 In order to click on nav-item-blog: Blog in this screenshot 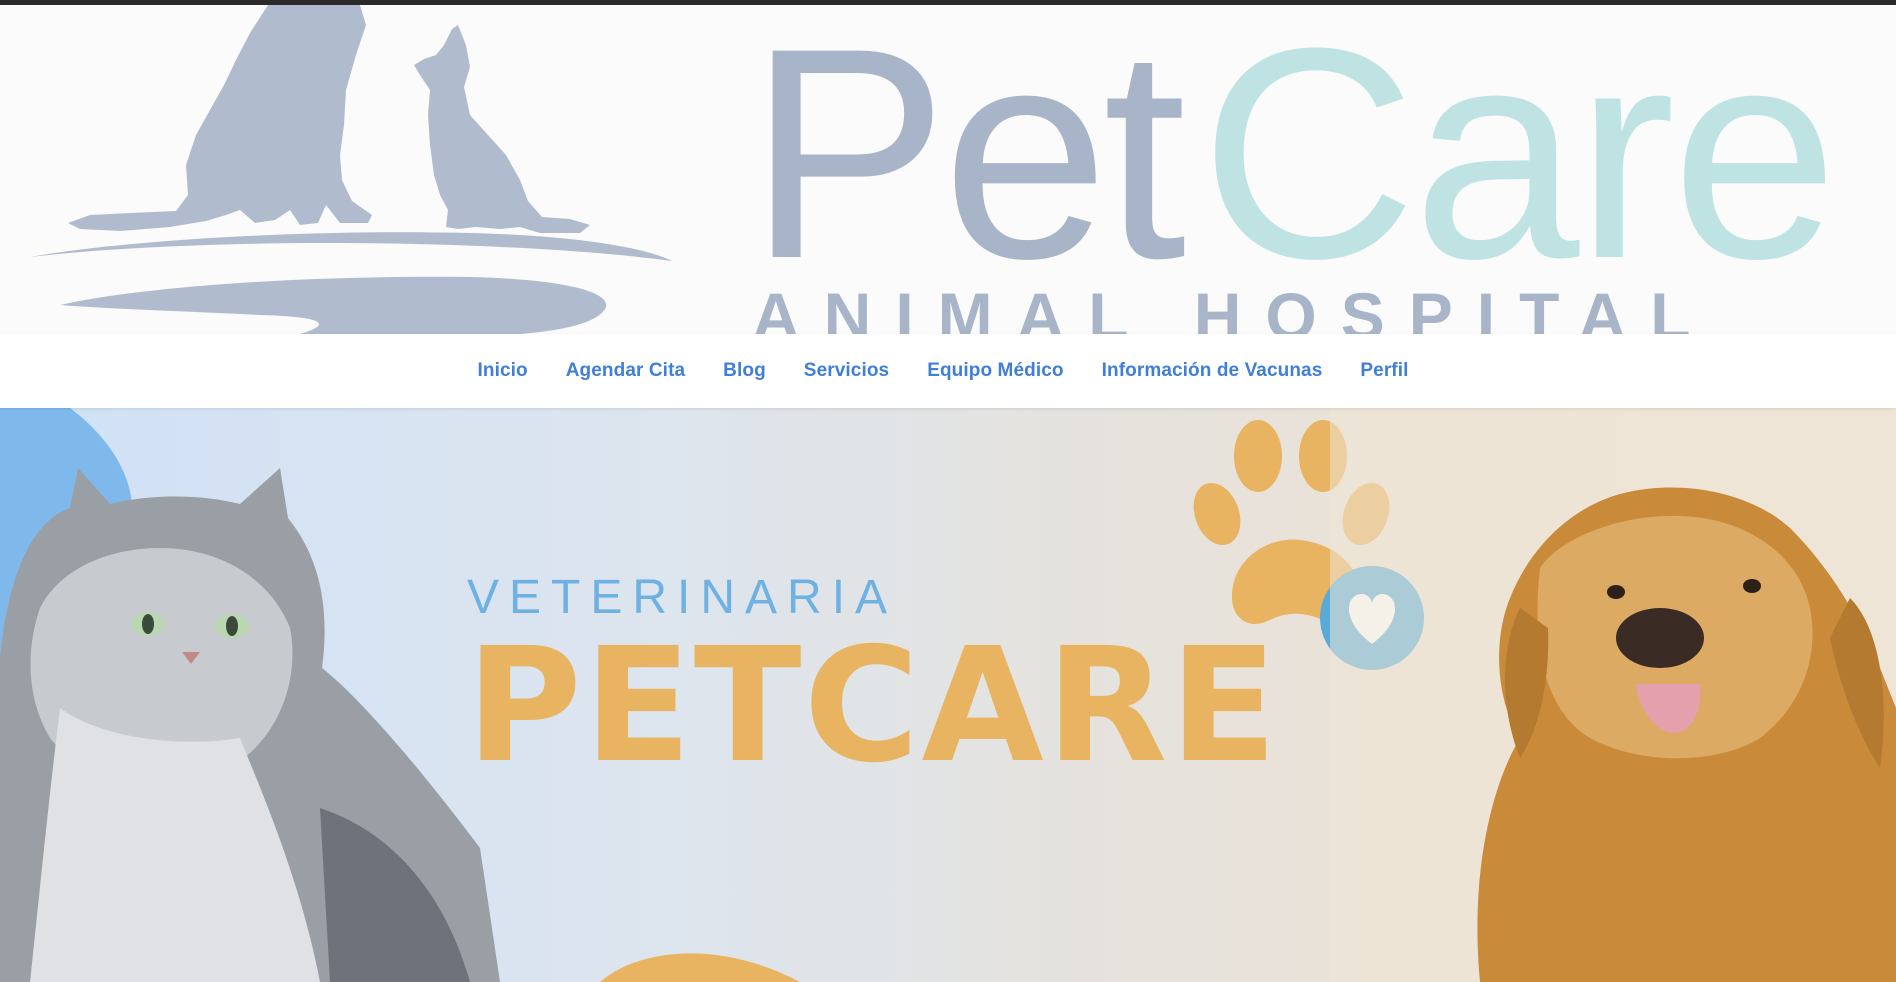, I will do `click(744, 371)`.